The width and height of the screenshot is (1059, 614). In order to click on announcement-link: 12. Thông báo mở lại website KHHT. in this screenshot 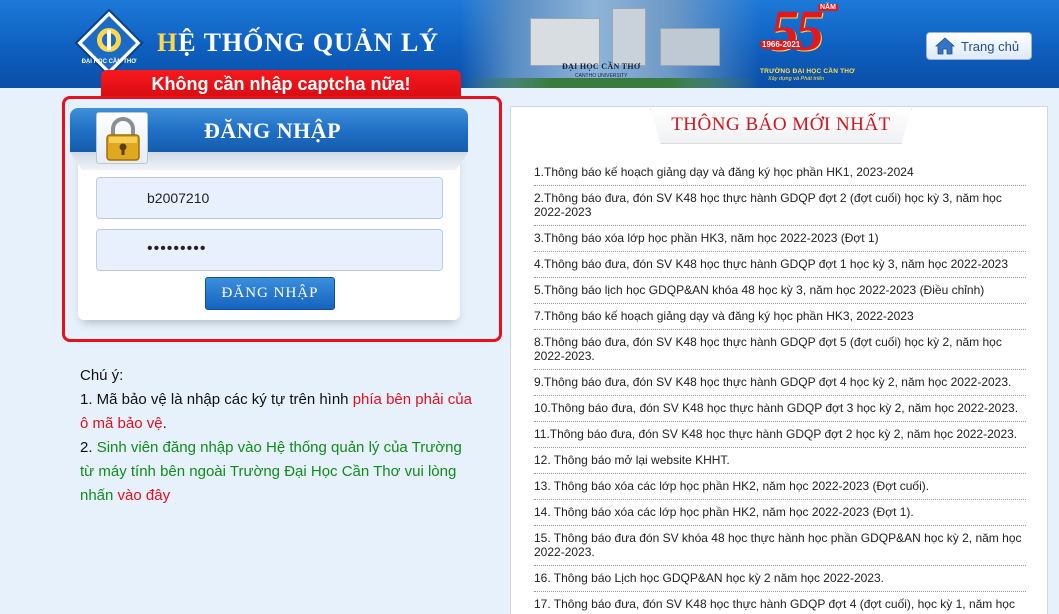, I will do `click(780, 461)`.